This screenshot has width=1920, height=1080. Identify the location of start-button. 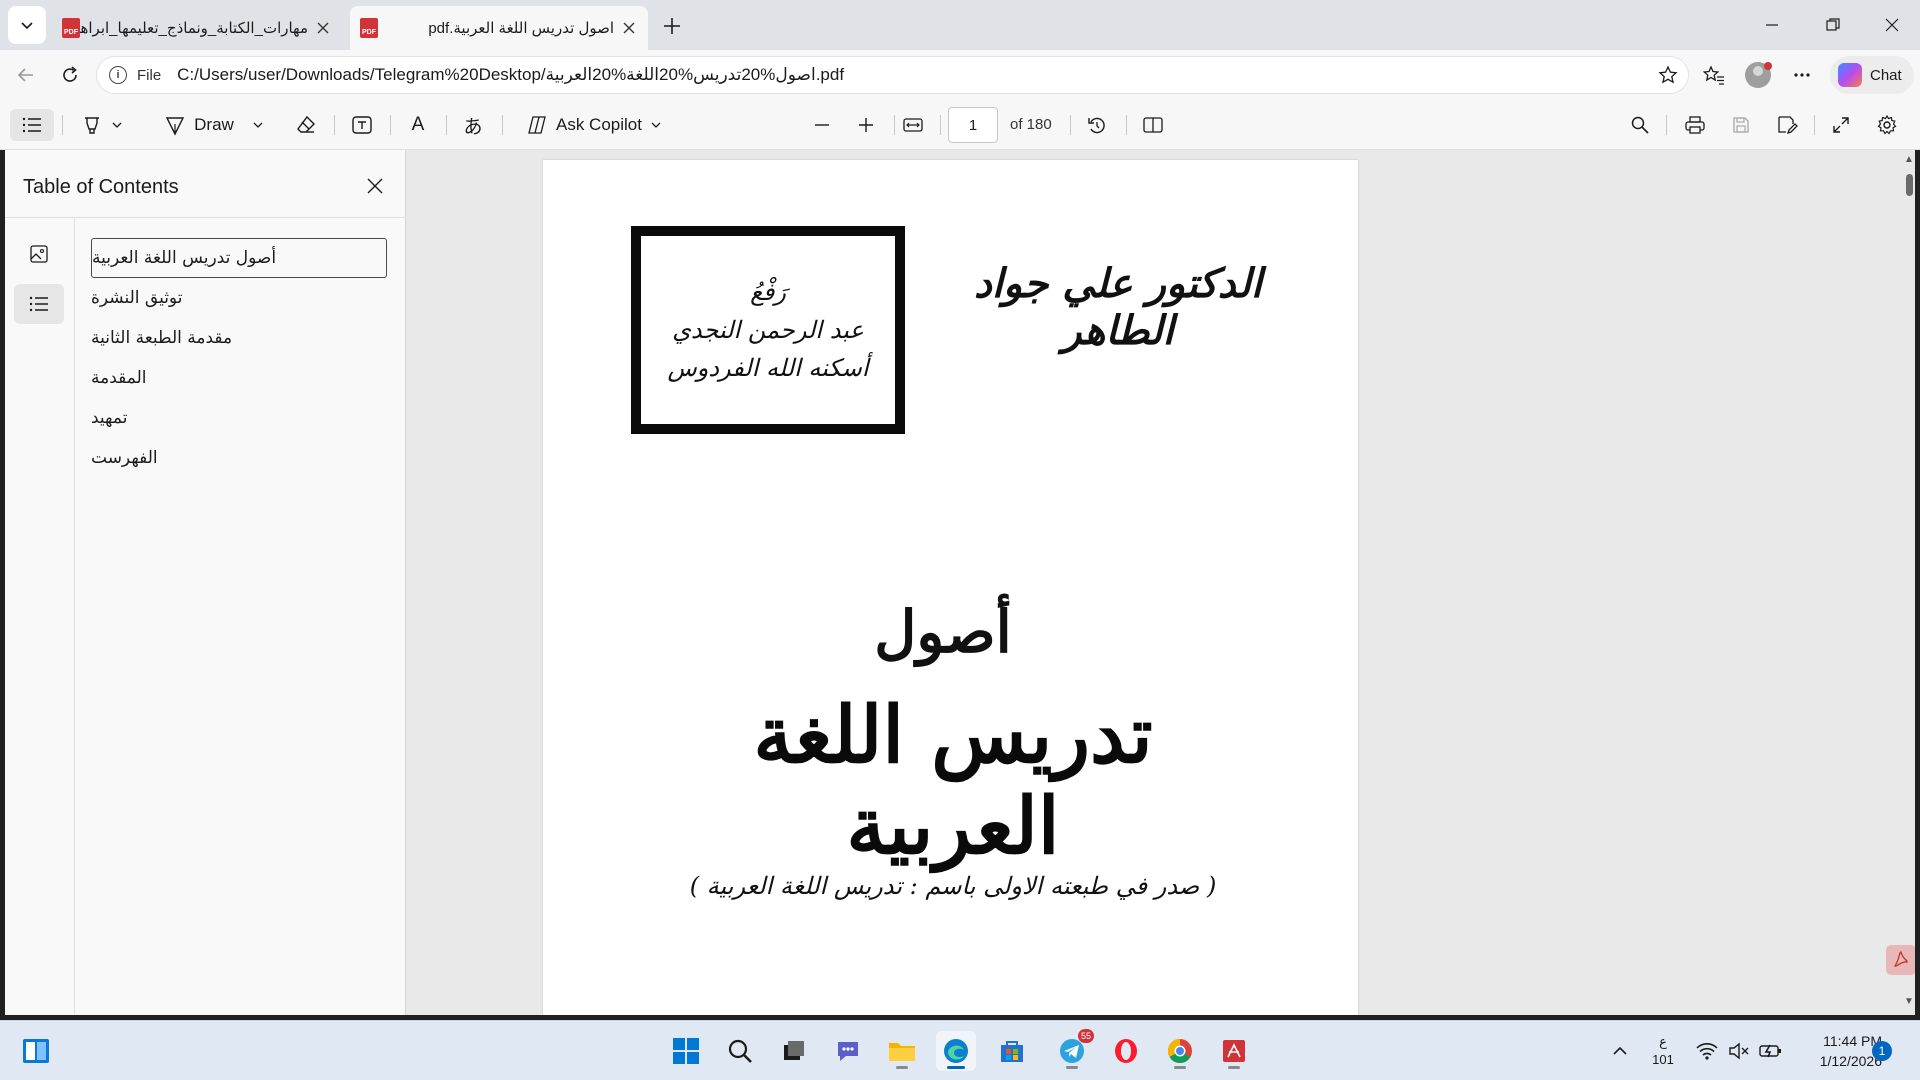
(686, 1051).